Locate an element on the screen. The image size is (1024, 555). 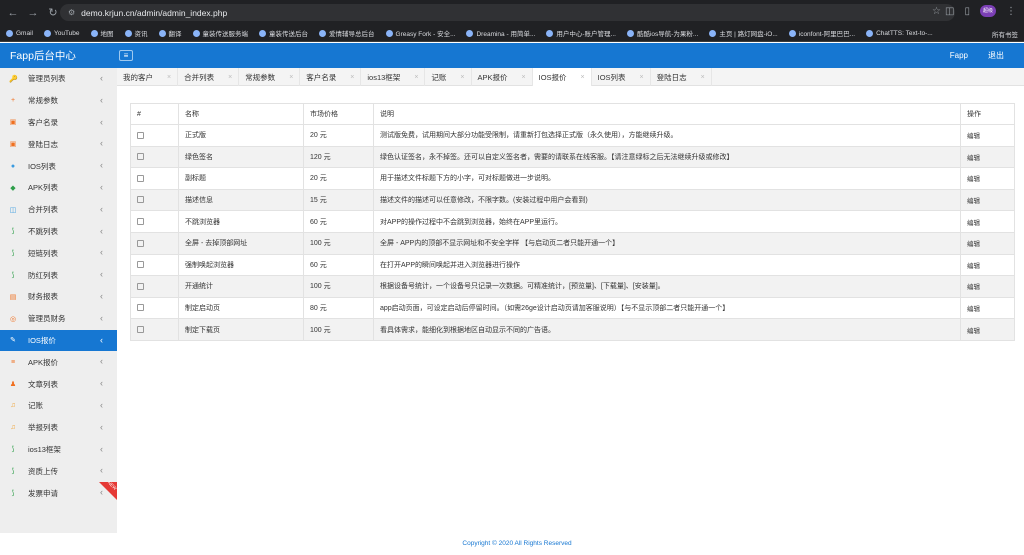
tab: 记账 × is located at coordinates (448, 77).